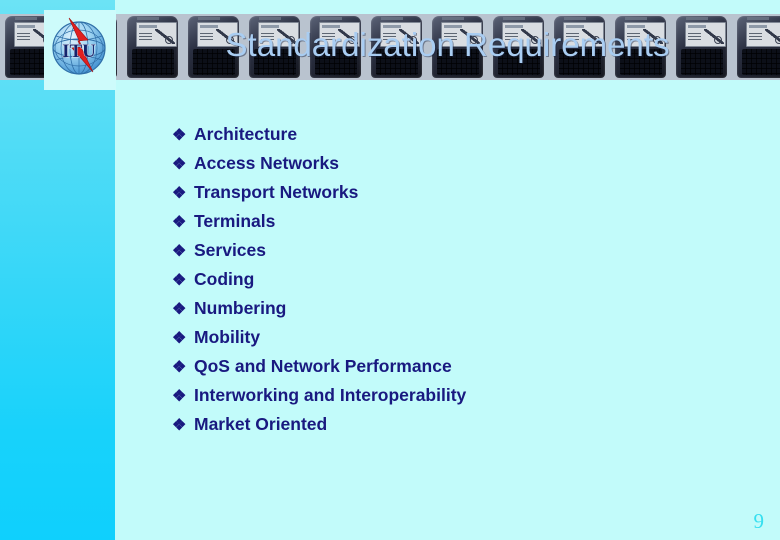 Image resolution: width=780 pixels, height=540 pixels. I want to click on list-item-label: Numbering, so click(240, 308).